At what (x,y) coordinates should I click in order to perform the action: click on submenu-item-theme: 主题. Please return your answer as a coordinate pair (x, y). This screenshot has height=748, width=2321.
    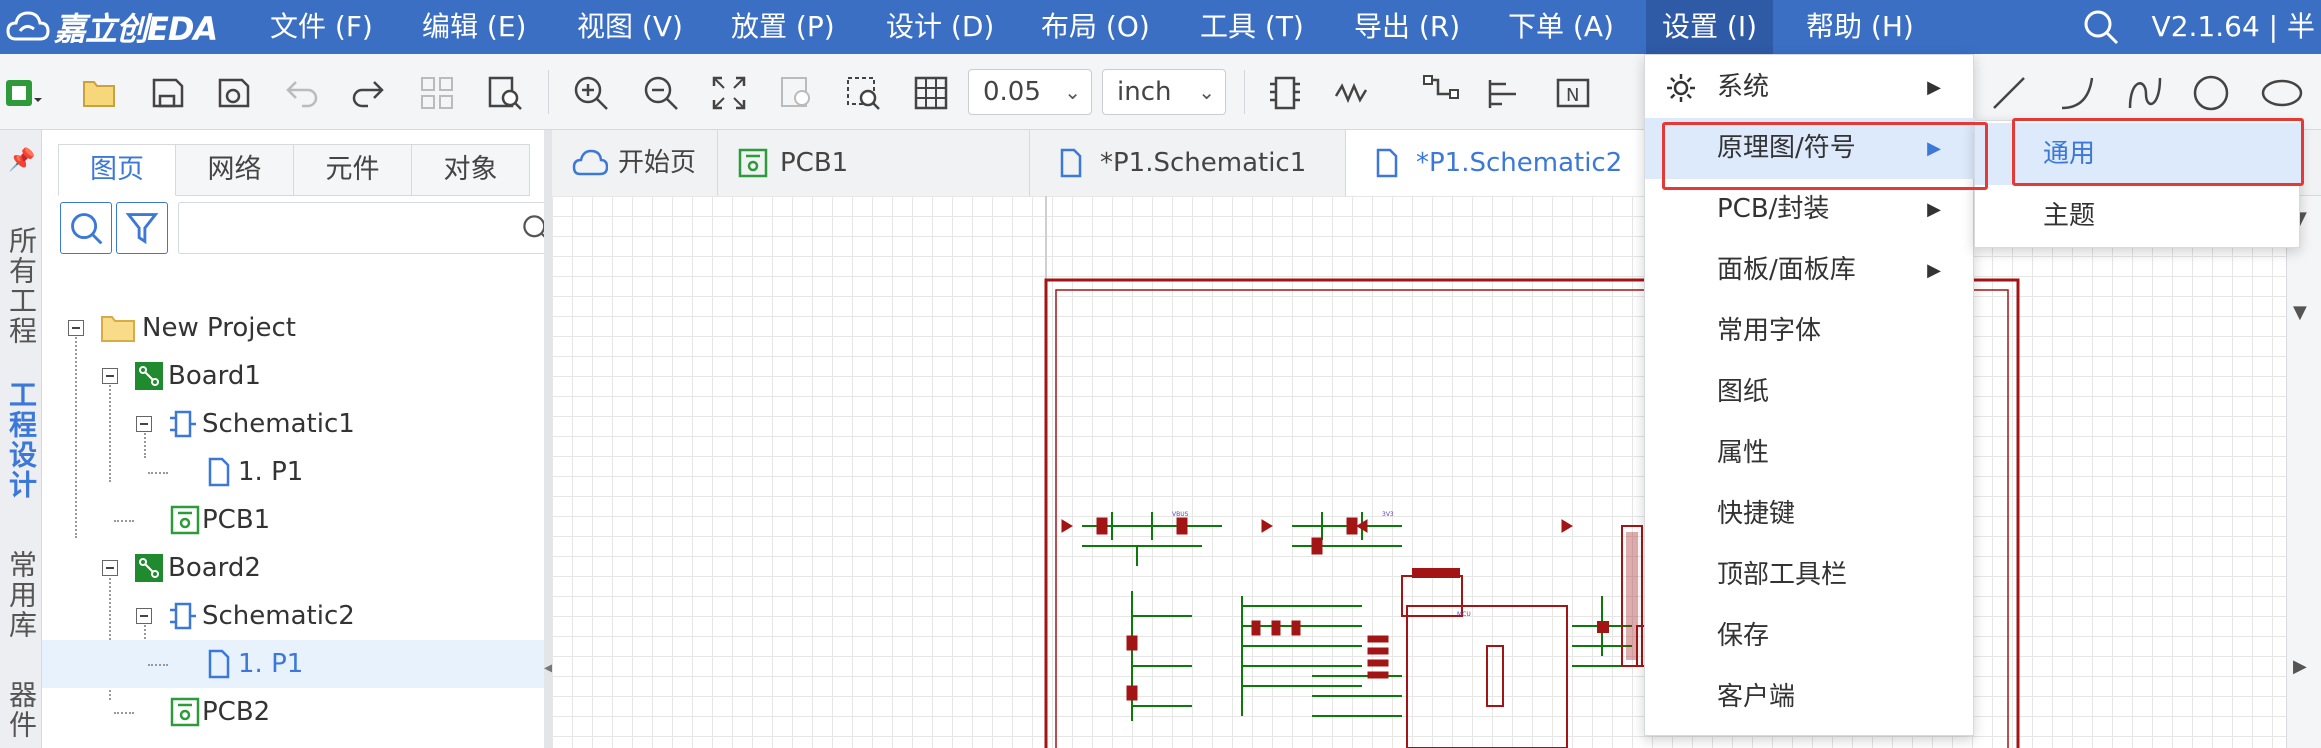
    Looking at the image, I should click on (2138, 216).